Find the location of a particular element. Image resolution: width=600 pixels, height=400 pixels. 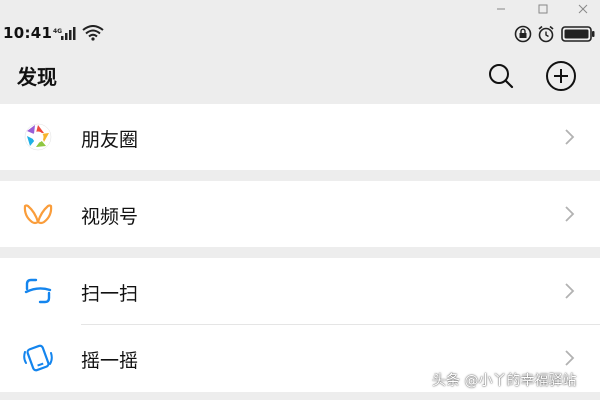

close-icon is located at coordinates (583, 9).